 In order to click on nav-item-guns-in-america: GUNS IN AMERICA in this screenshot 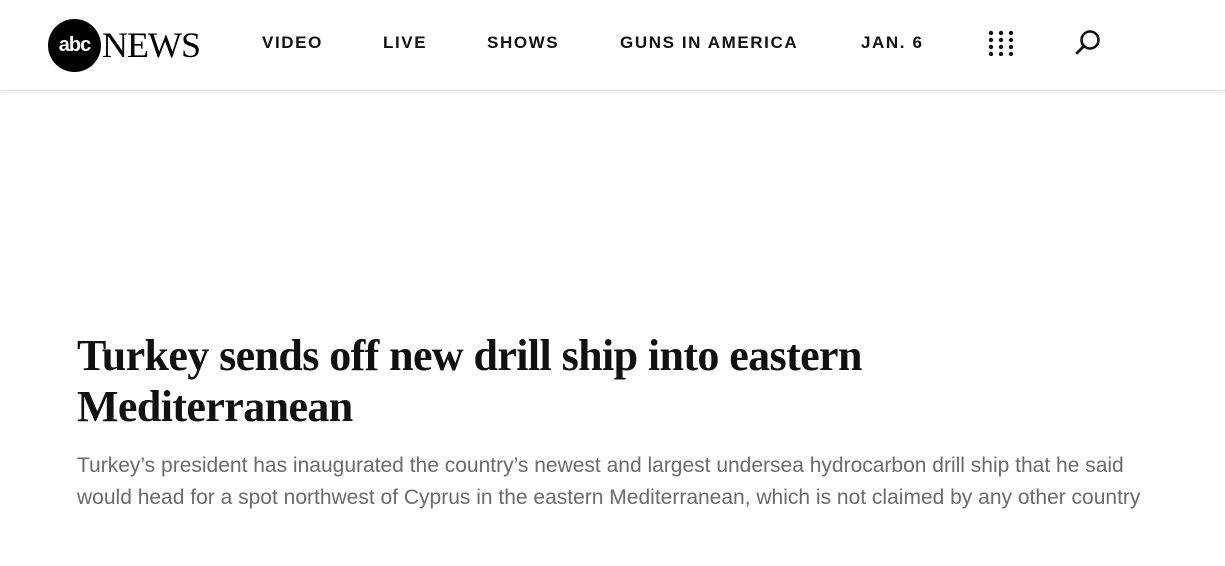, I will do `click(709, 43)`.